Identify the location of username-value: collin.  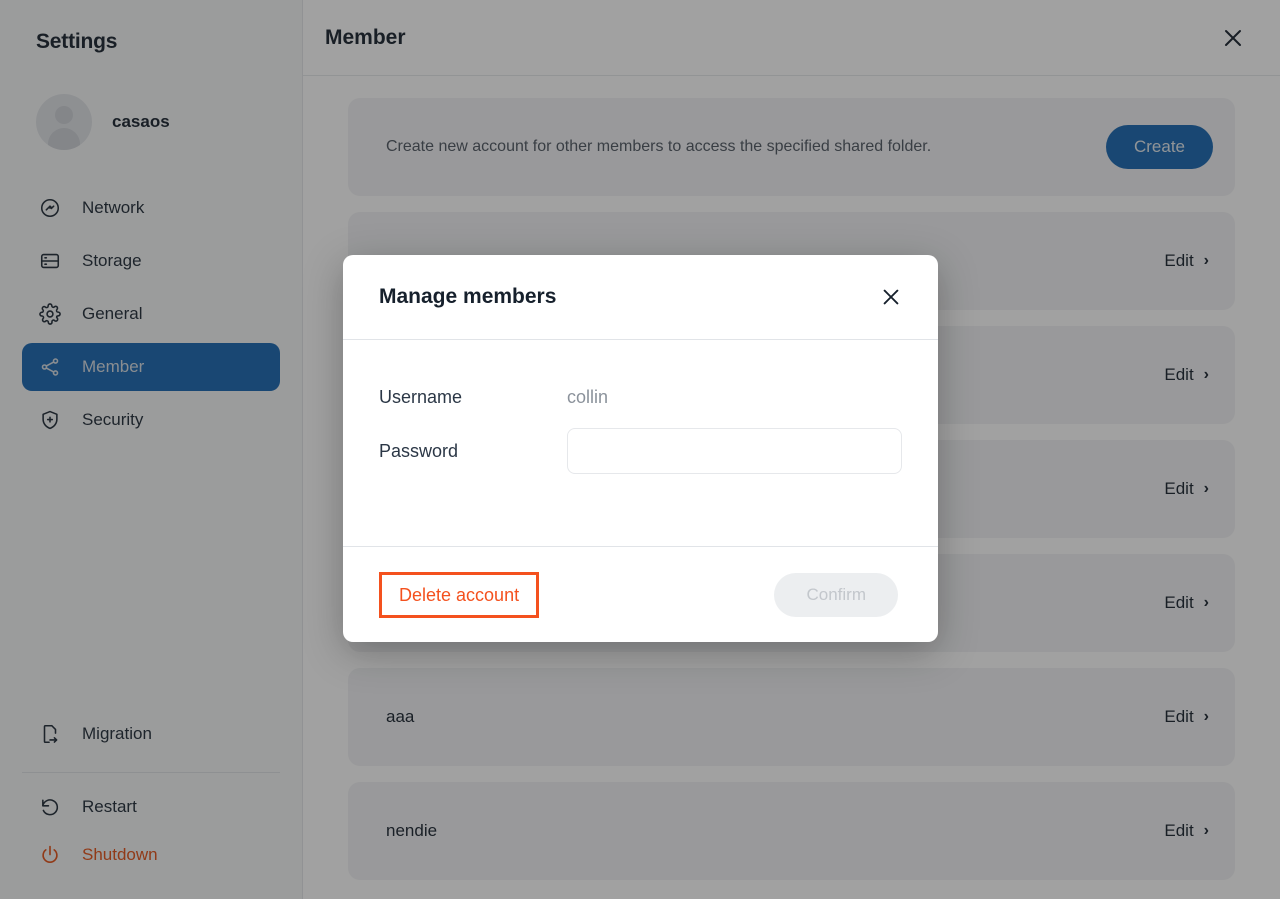
(588, 396).